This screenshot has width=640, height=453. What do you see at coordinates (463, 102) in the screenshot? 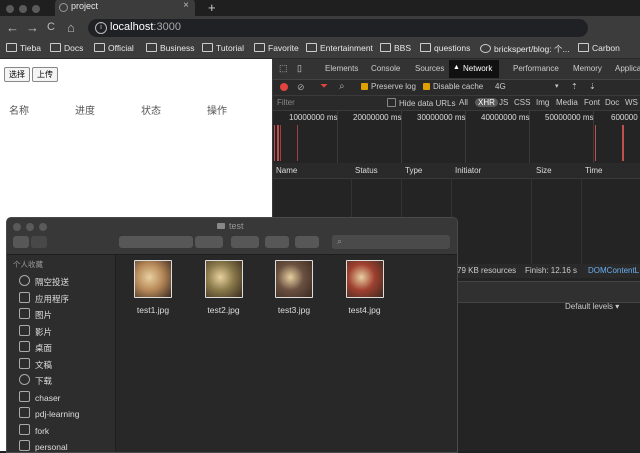
I see `filter-all: All` at bounding box center [463, 102].